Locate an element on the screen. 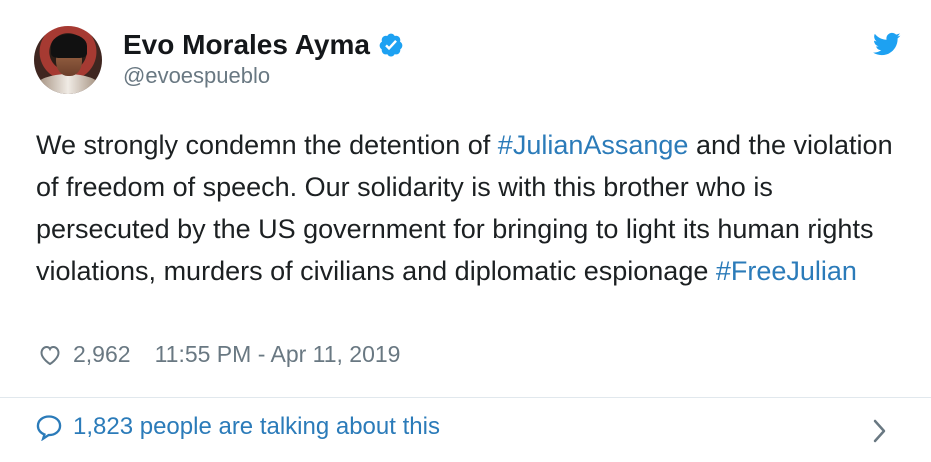 The height and width of the screenshot is (462, 931). footer-divider is located at coordinates (465, 397).